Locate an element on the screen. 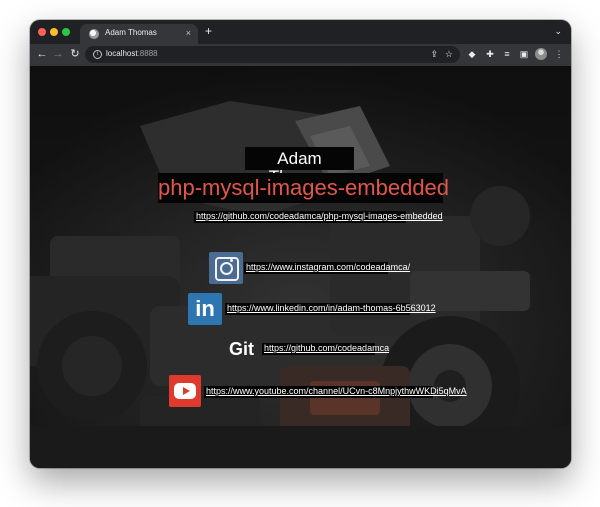 This screenshot has height=507, width=600. reload-icon: ↻ is located at coordinates (75, 54).